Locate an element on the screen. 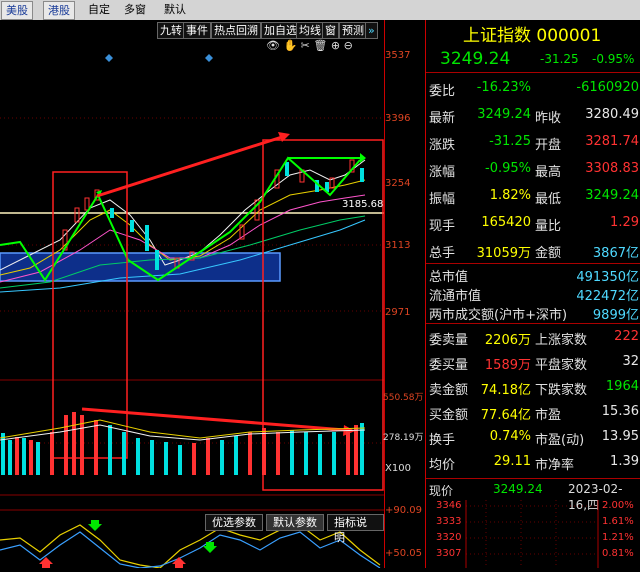  quote-value: 13.95 is located at coordinates (620, 436).